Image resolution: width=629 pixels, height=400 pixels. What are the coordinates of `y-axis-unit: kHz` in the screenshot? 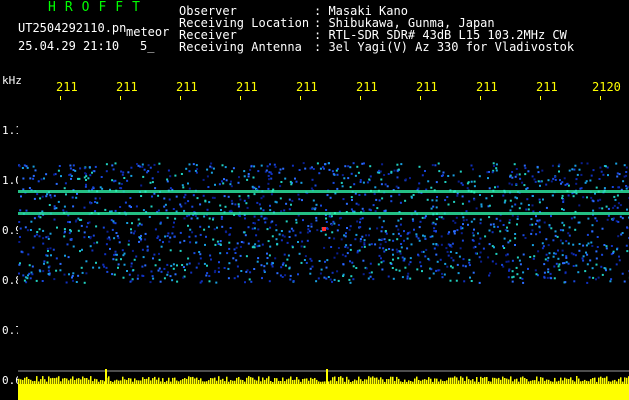 It's located at (12, 80).